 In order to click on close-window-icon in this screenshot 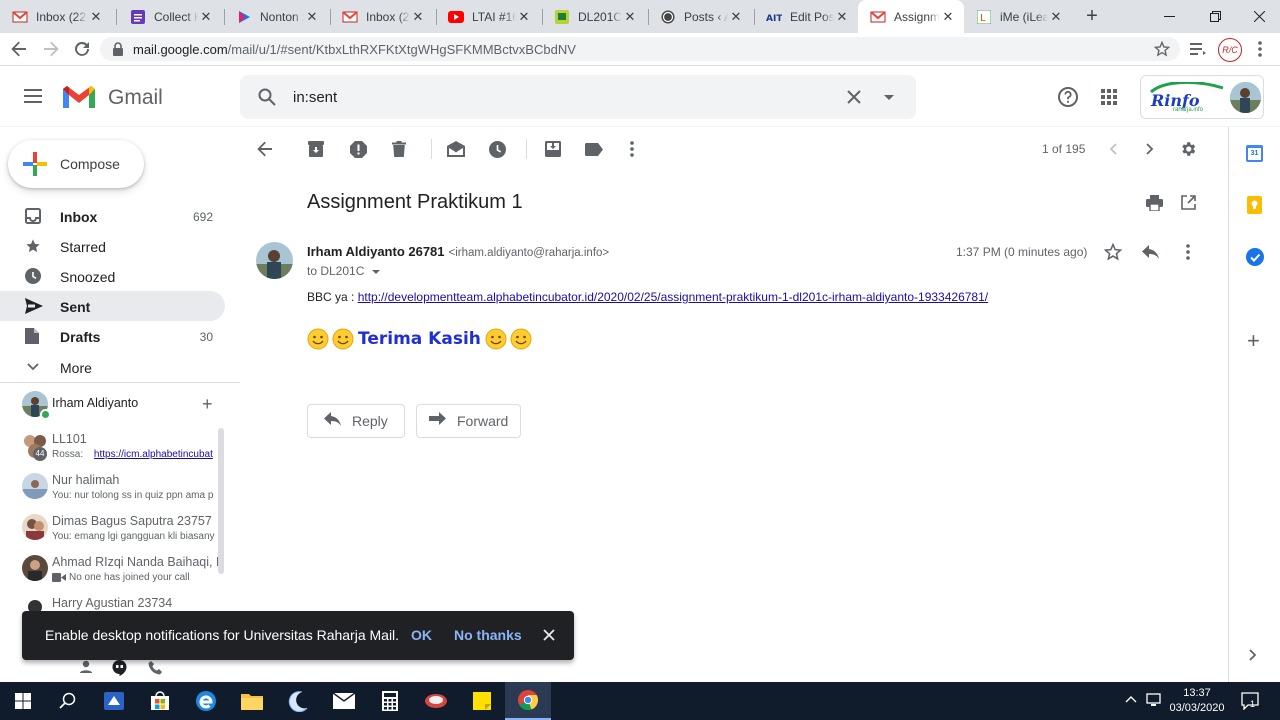, I will do `click(1259, 16)`.